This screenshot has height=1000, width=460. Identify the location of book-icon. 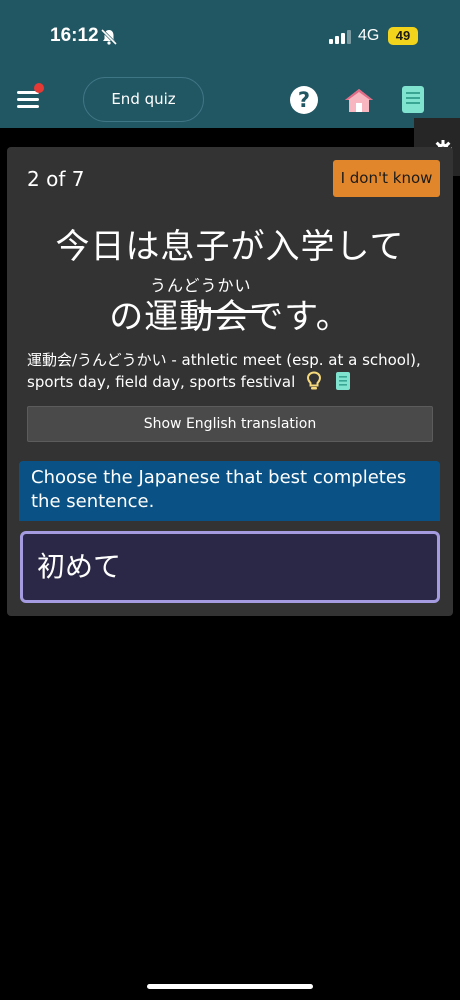
(413, 99).